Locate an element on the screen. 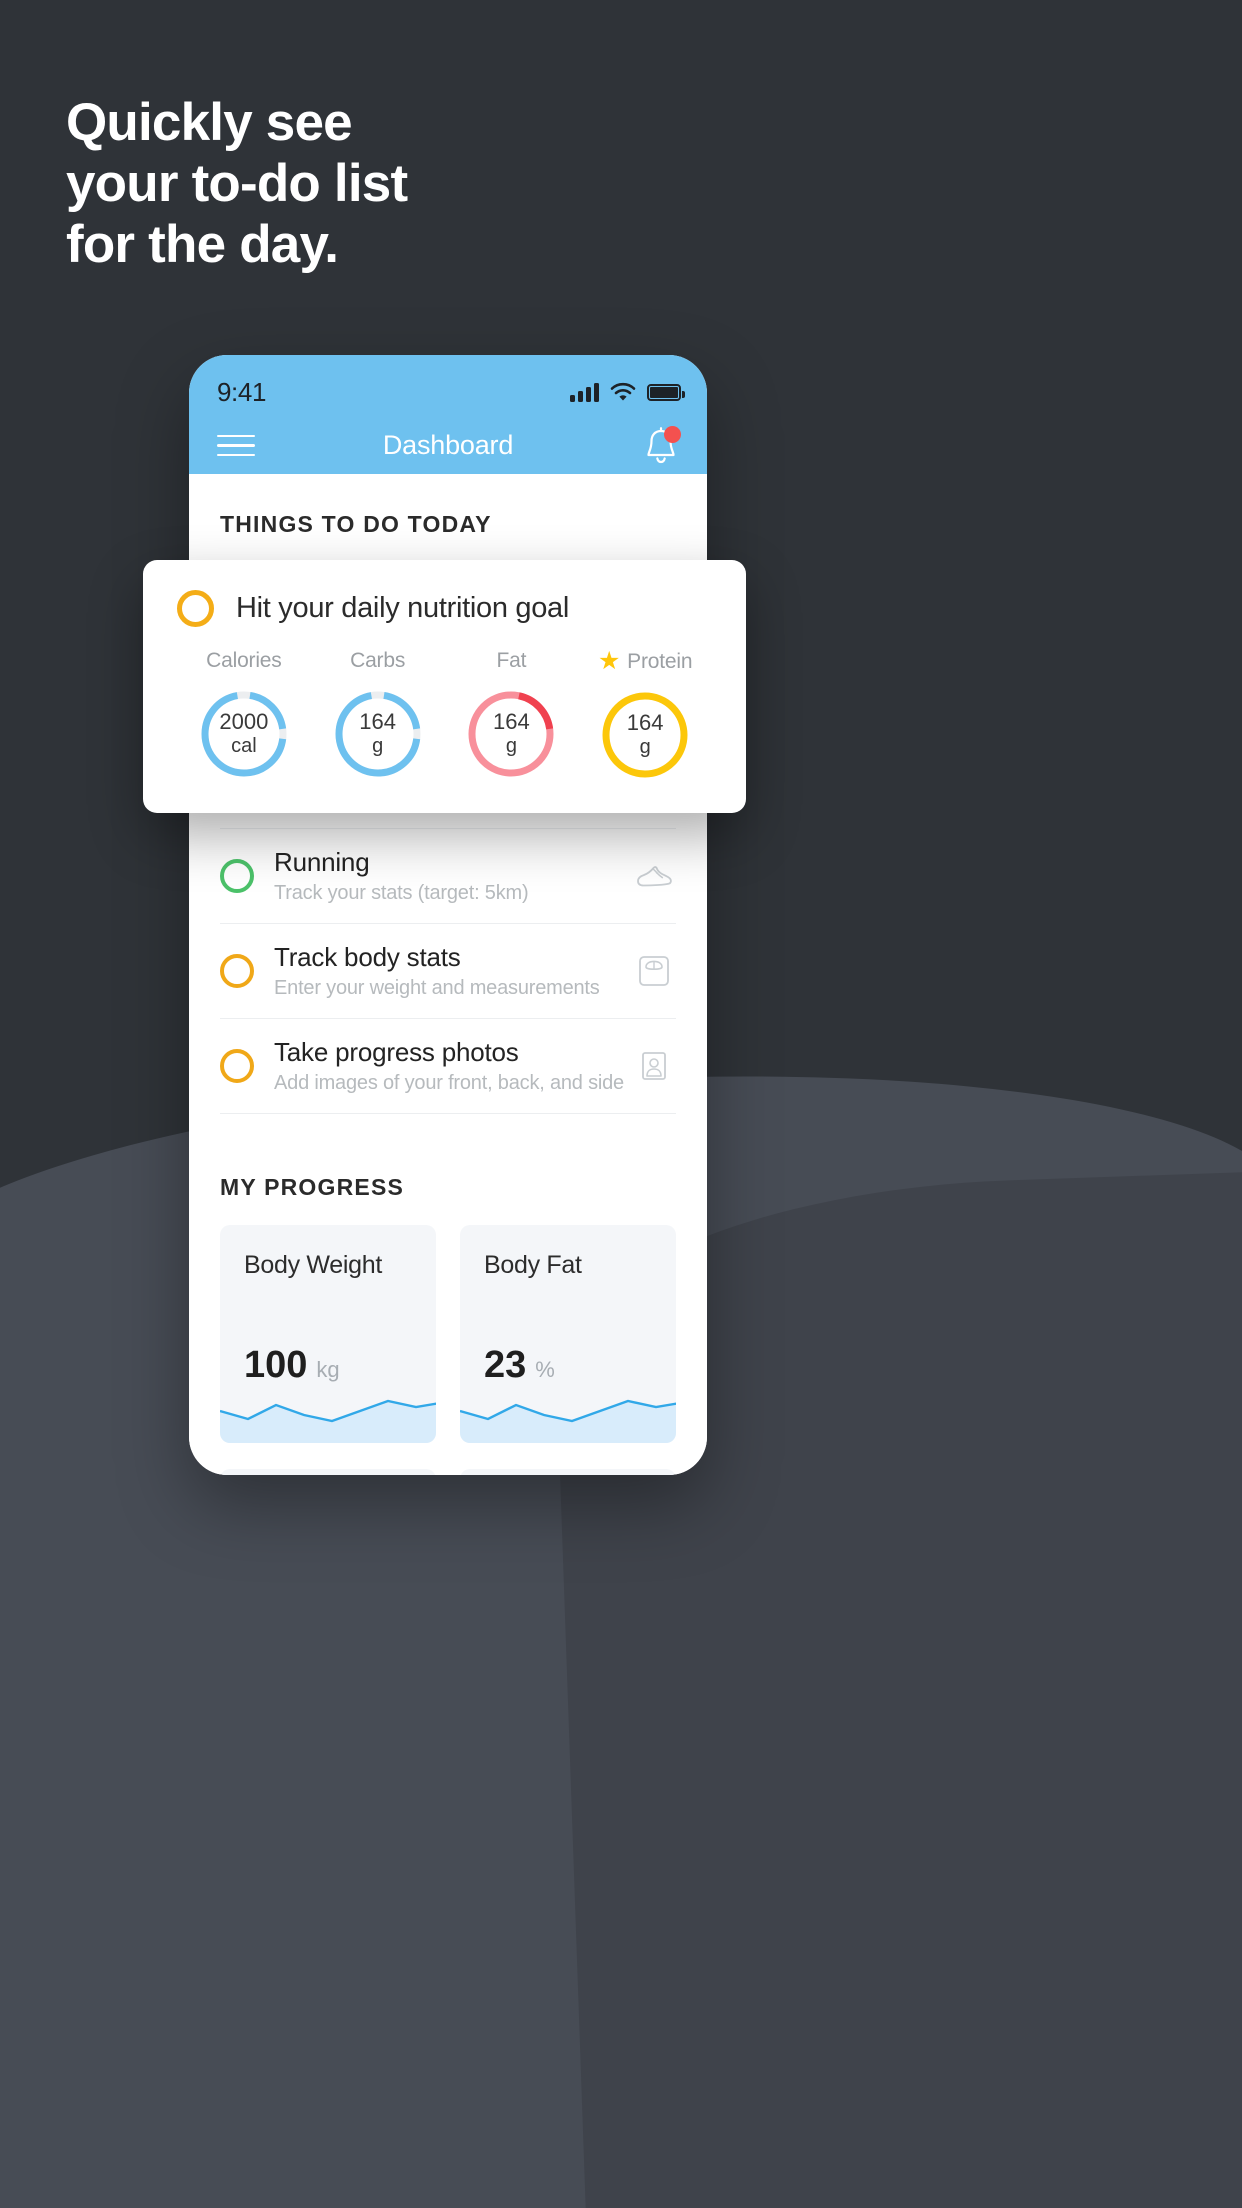 Image resolution: width=1242 pixels, height=2208 pixels. macro-label: Carbs is located at coordinates (378, 660).